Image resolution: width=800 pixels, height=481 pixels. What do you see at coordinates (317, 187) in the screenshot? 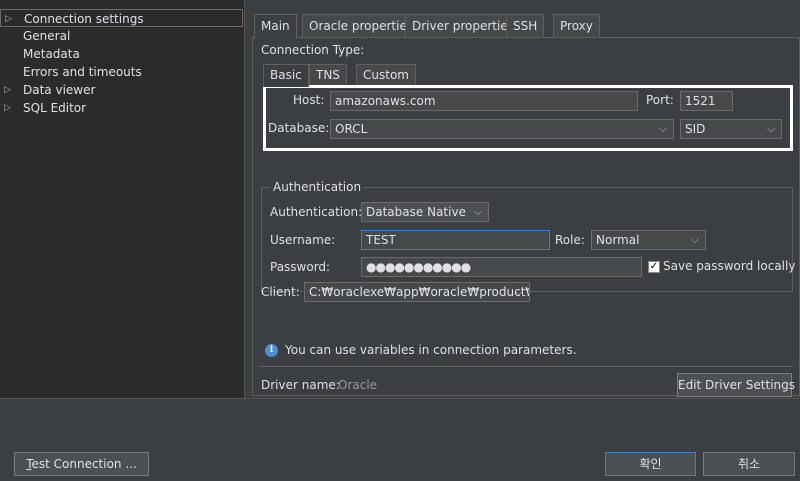
I see `authentication-group-title: Authentication` at bounding box center [317, 187].